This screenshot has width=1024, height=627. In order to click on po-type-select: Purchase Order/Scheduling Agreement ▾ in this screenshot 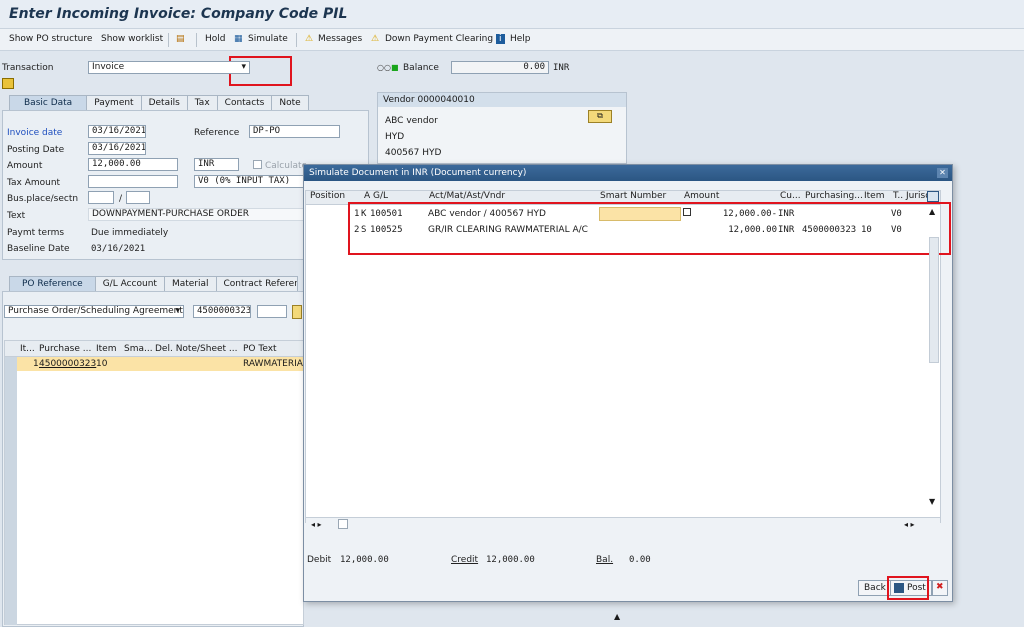, I will do `click(94, 311)`.